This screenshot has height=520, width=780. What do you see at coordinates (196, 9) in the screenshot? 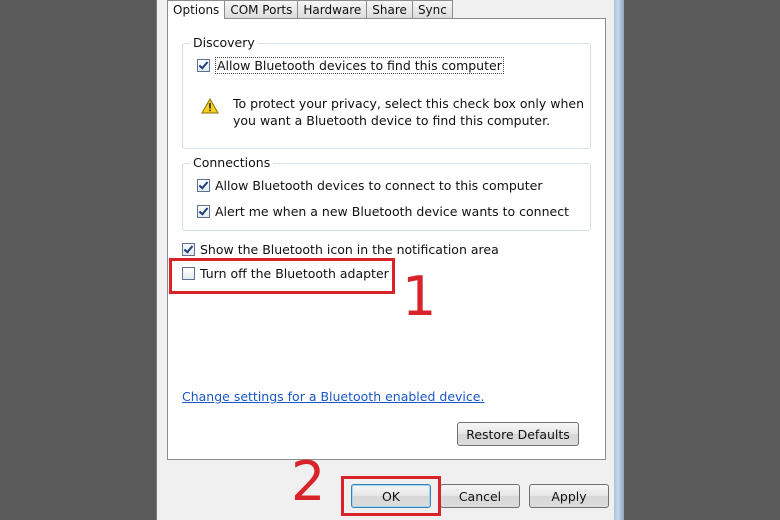
I see `tab-options: Options` at bounding box center [196, 9].